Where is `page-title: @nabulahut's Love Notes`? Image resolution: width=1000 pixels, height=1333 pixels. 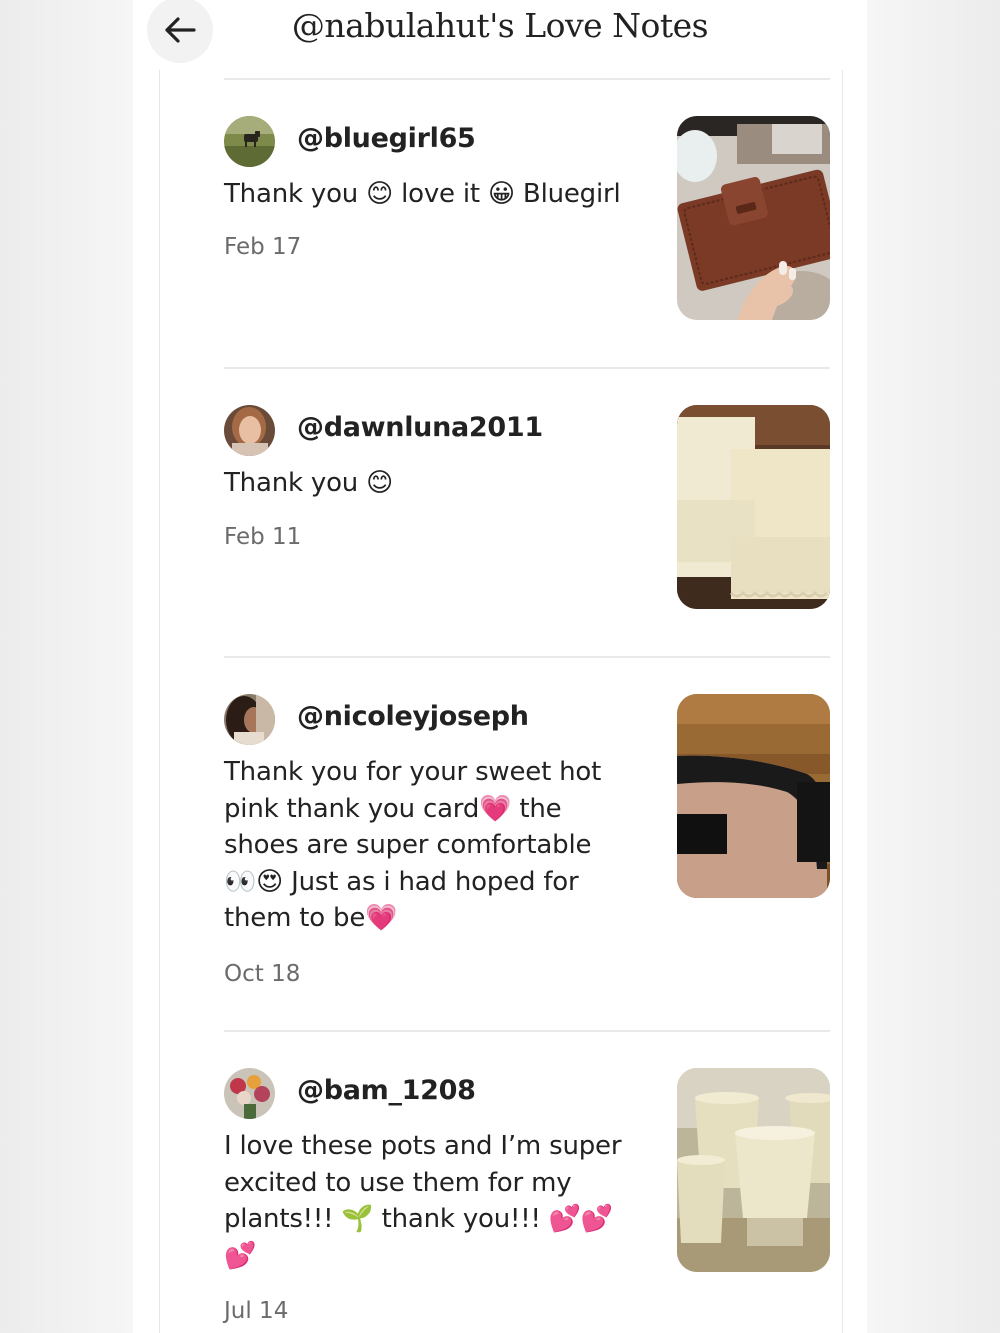
page-title: @nabulahut's Love Notes is located at coordinates (500, 25).